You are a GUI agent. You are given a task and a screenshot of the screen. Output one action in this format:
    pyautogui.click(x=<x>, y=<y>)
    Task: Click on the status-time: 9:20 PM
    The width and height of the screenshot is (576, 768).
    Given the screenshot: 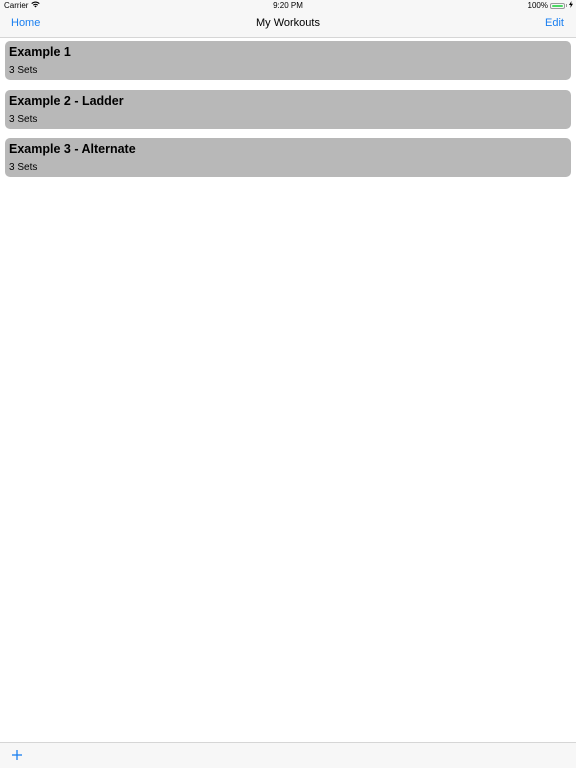 What is the action you would take?
    pyautogui.click(x=288, y=5)
    